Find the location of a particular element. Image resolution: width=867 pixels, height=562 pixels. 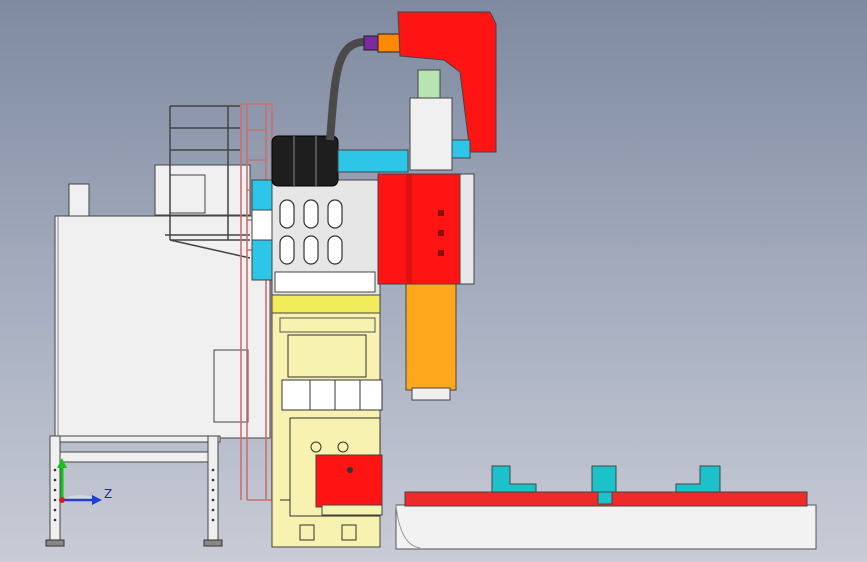

carriage-plate is located at coordinates (316, 237).